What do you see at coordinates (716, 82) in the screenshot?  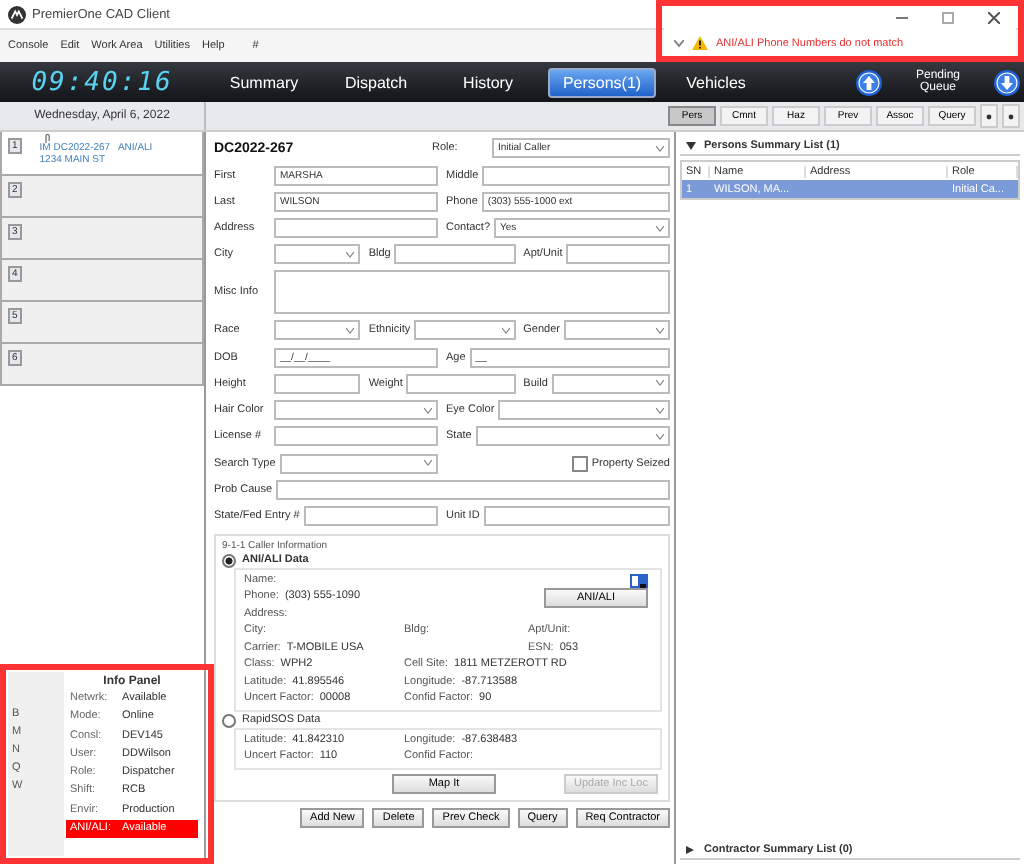 I see `nav-tab: Vehicles` at bounding box center [716, 82].